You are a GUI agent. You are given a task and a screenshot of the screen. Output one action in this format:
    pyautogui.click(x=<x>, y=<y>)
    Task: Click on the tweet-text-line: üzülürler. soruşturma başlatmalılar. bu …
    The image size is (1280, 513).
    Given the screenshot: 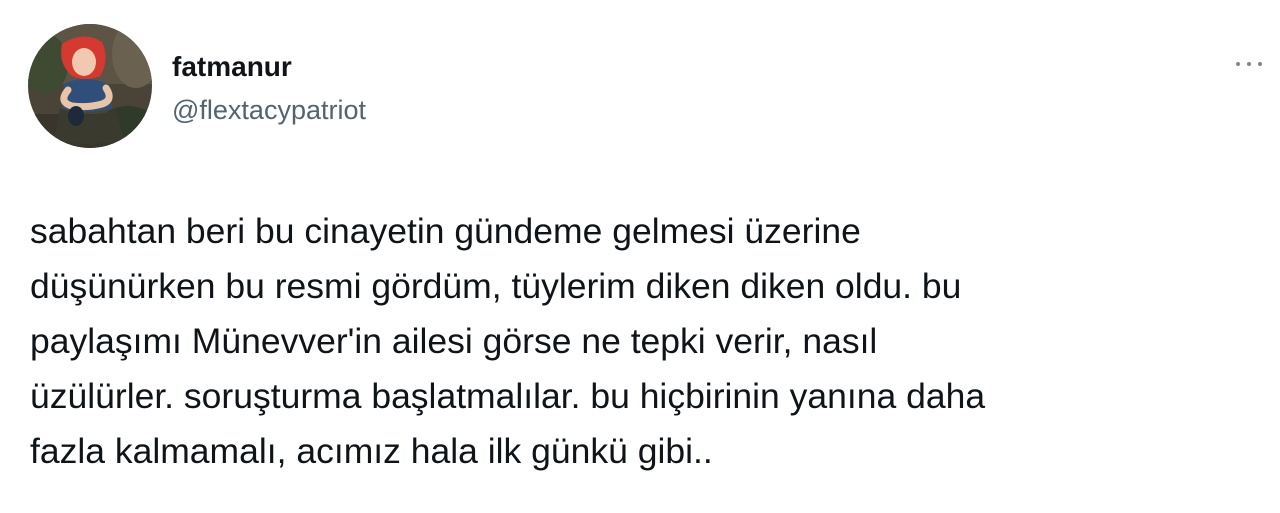 What is the action you would take?
    pyautogui.click(x=508, y=396)
    